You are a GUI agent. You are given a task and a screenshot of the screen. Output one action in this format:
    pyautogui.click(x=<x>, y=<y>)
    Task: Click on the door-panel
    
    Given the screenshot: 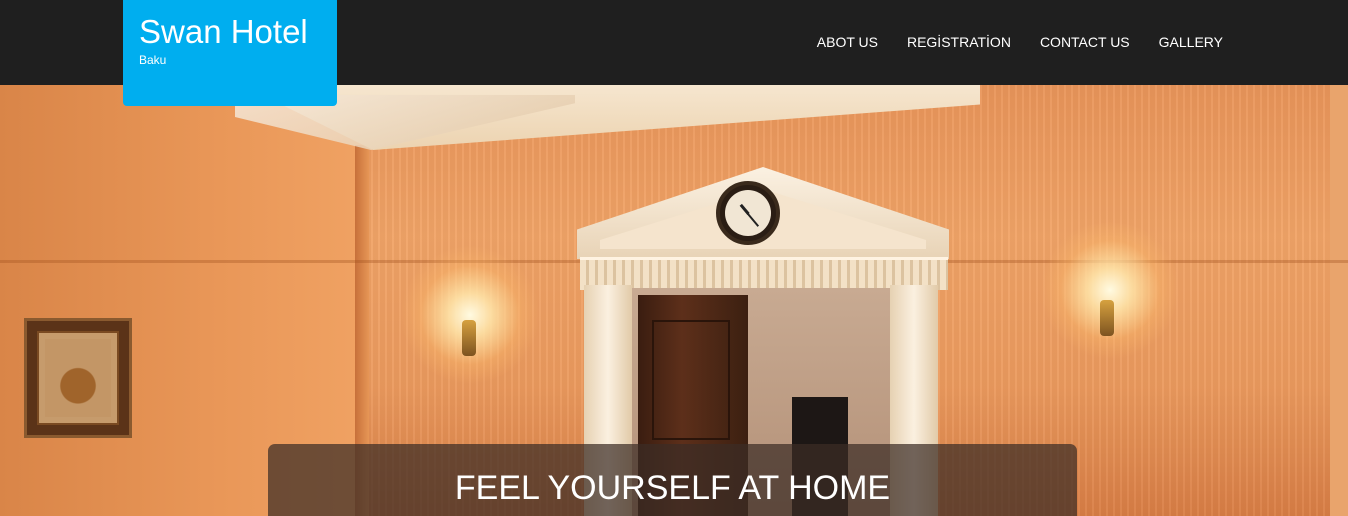 What is the action you would take?
    pyautogui.click(x=691, y=380)
    